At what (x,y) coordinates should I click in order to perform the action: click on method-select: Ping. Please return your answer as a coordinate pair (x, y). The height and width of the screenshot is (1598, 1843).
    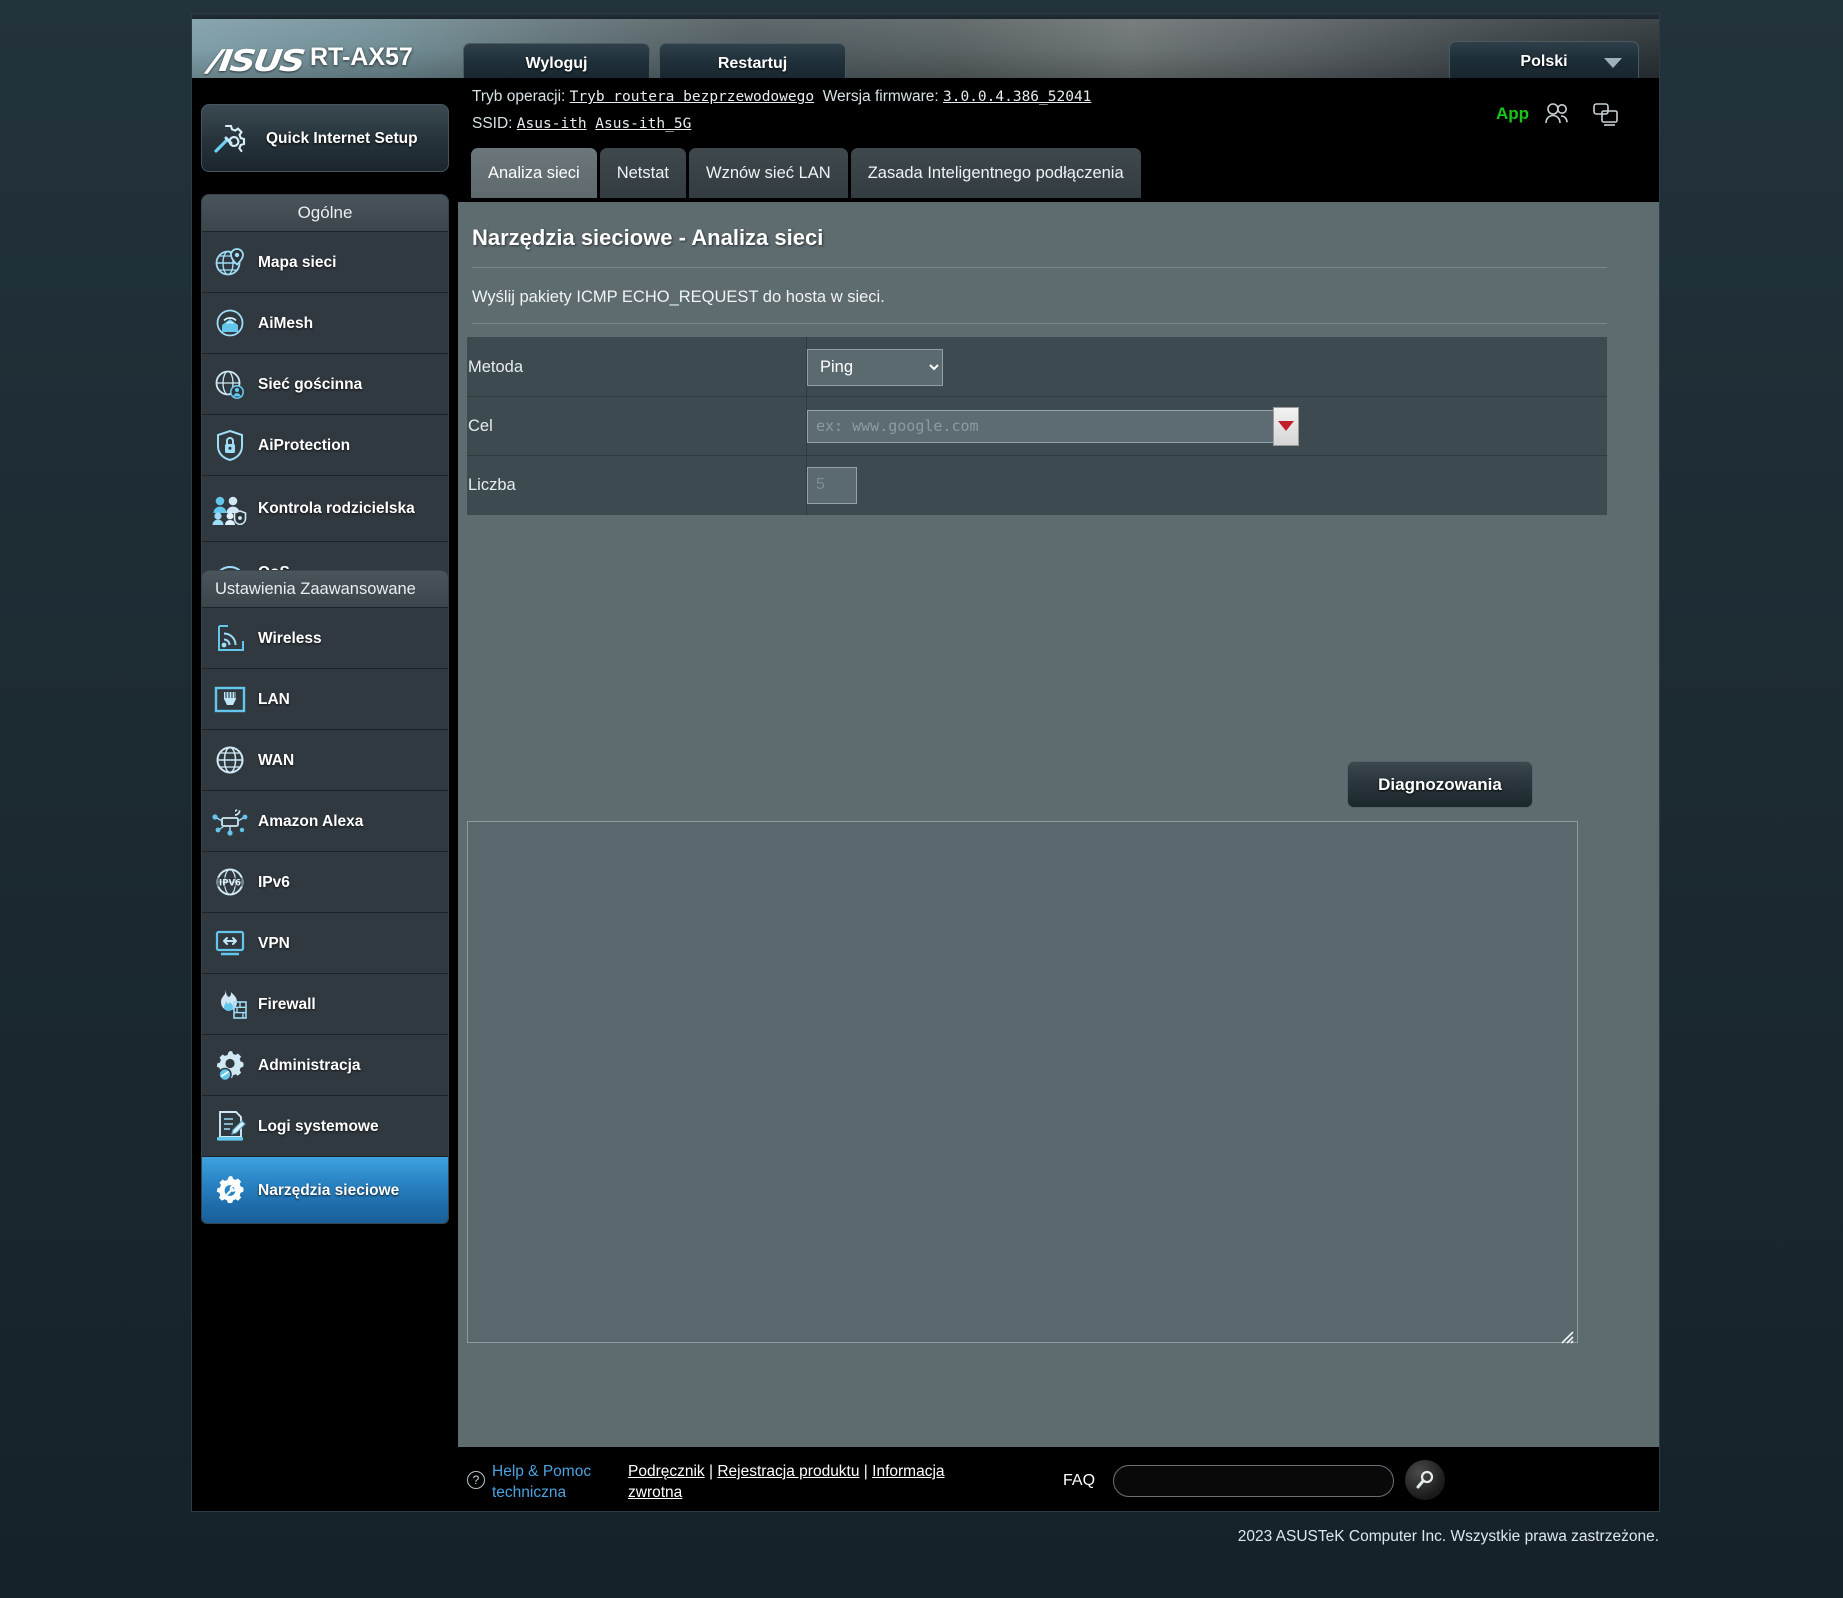
    Looking at the image, I should click on (875, 367).